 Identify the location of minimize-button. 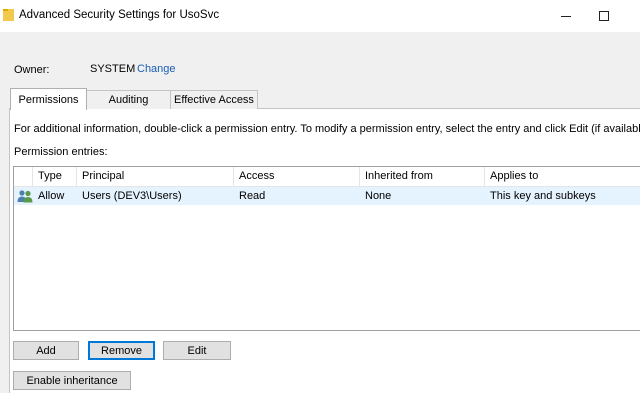
(566, 16).